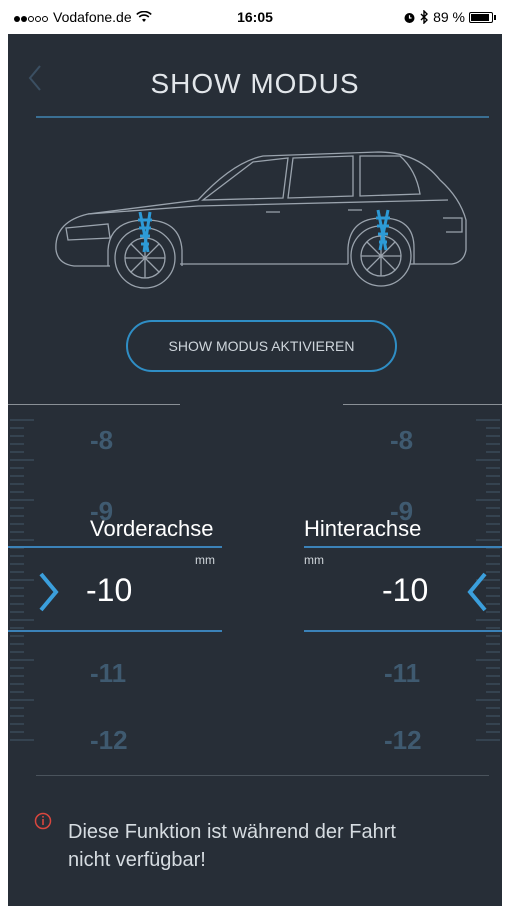 This screenshot has height=906, width=511. What do you see at coordinates (262, 775) in the screenshot?
I see `notice-divider` at bounding box center [262, 775].